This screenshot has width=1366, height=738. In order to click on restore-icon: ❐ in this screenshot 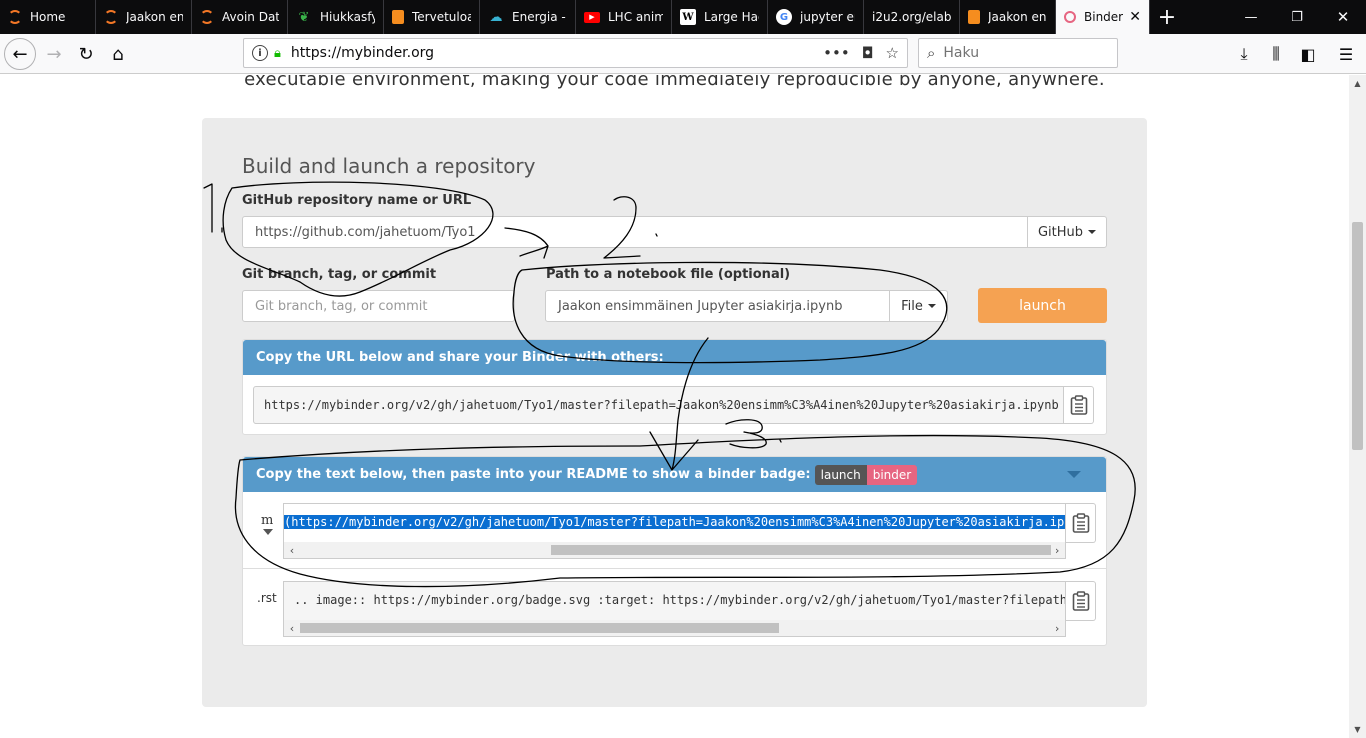, I will do `click(1297, 17)`.